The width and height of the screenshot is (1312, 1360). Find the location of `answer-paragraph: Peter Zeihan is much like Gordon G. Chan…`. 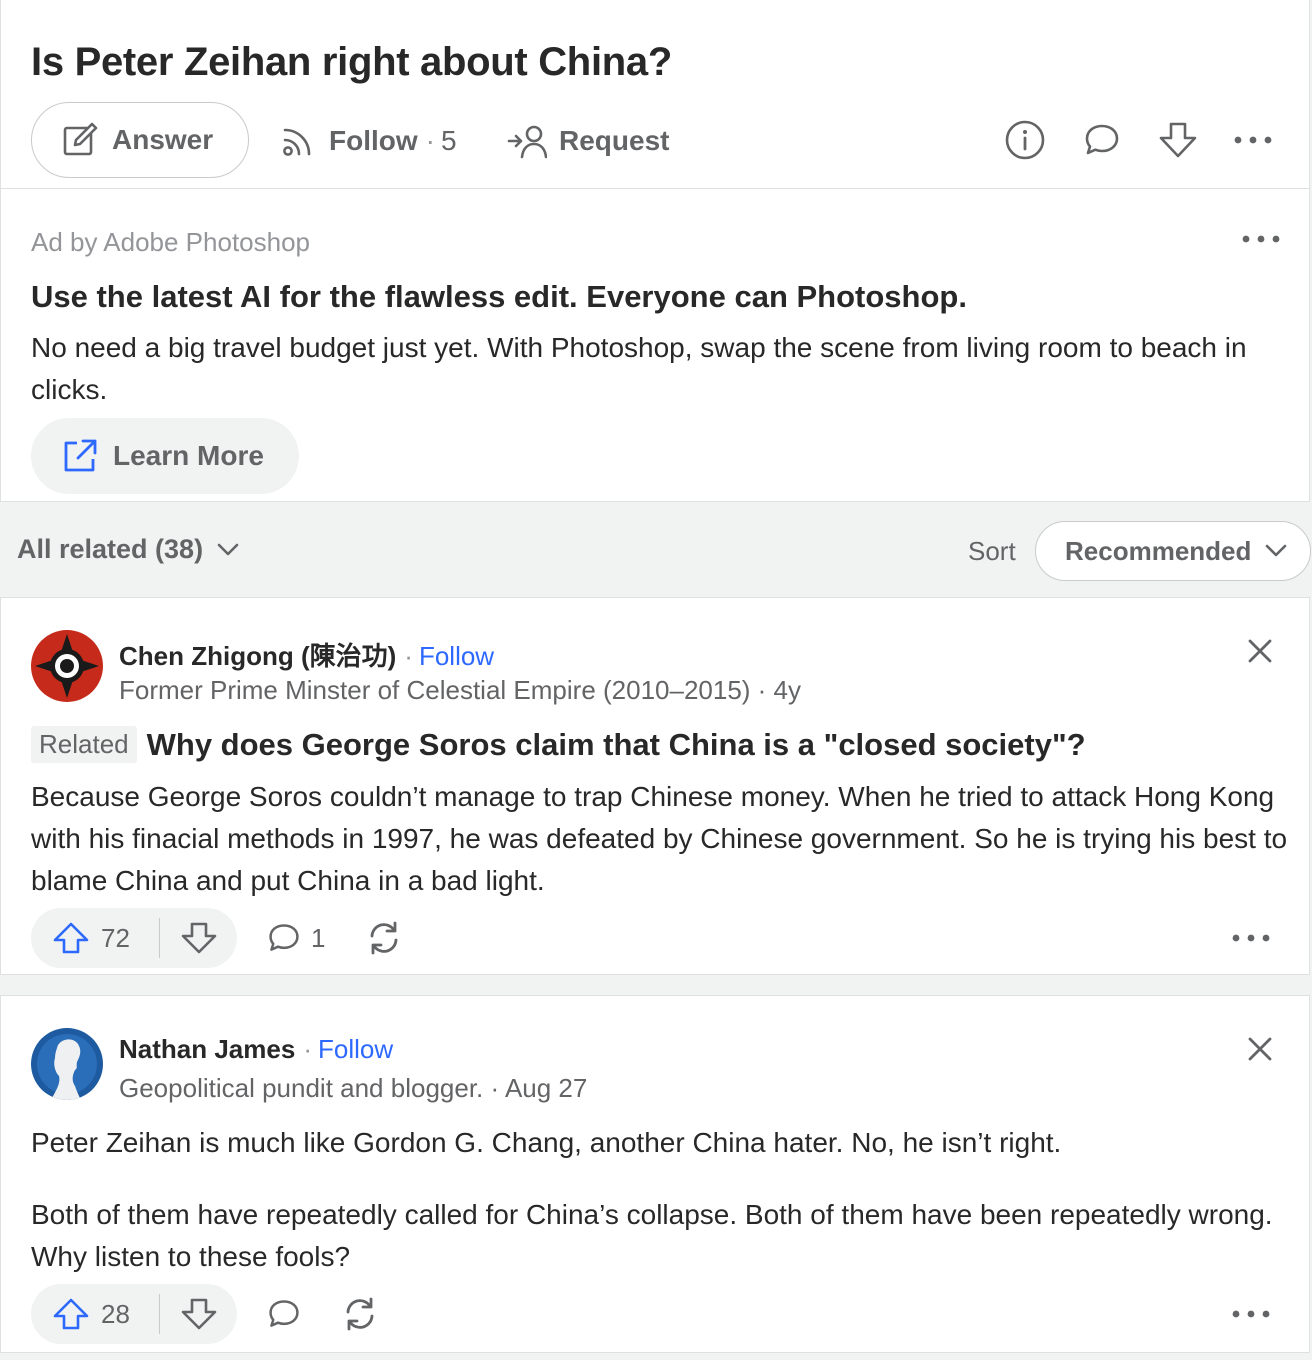

answer-paragraph: Peter Zeihan is much like Gordon G. Chan… is located at coordinates (661, 1143).